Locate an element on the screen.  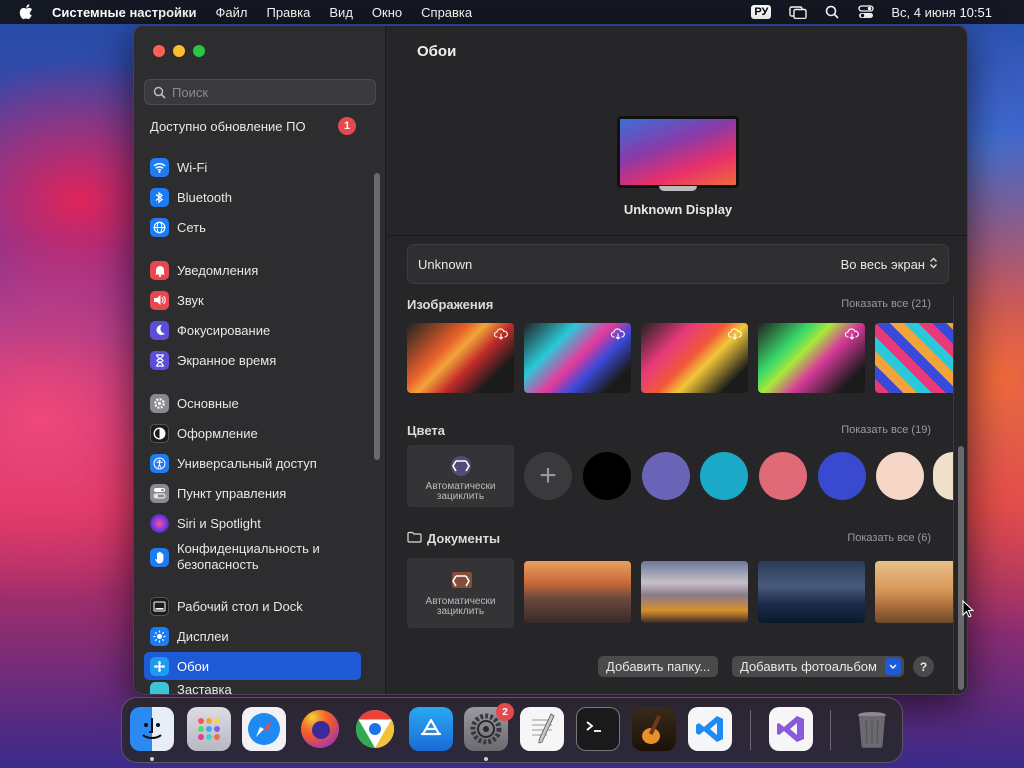
documents-show-all-link: Показать все (6) is located at coordinates (889, 538).